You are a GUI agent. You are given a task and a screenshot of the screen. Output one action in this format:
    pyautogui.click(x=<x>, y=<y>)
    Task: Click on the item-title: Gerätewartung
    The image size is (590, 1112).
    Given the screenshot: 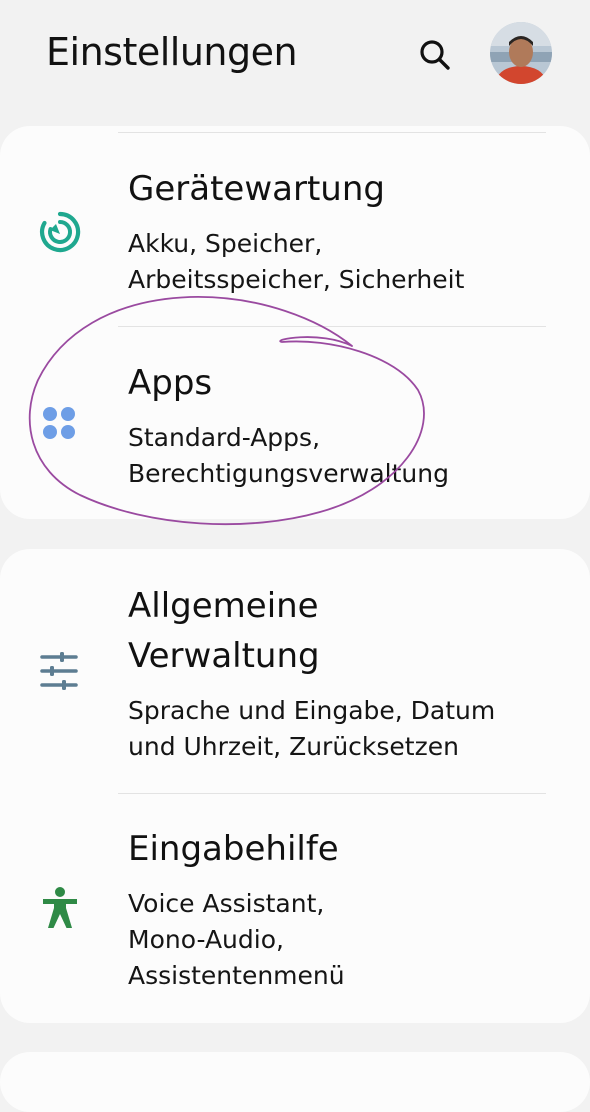 What is the action you would take?
    pyautogui.click(x=256, y=189)
    